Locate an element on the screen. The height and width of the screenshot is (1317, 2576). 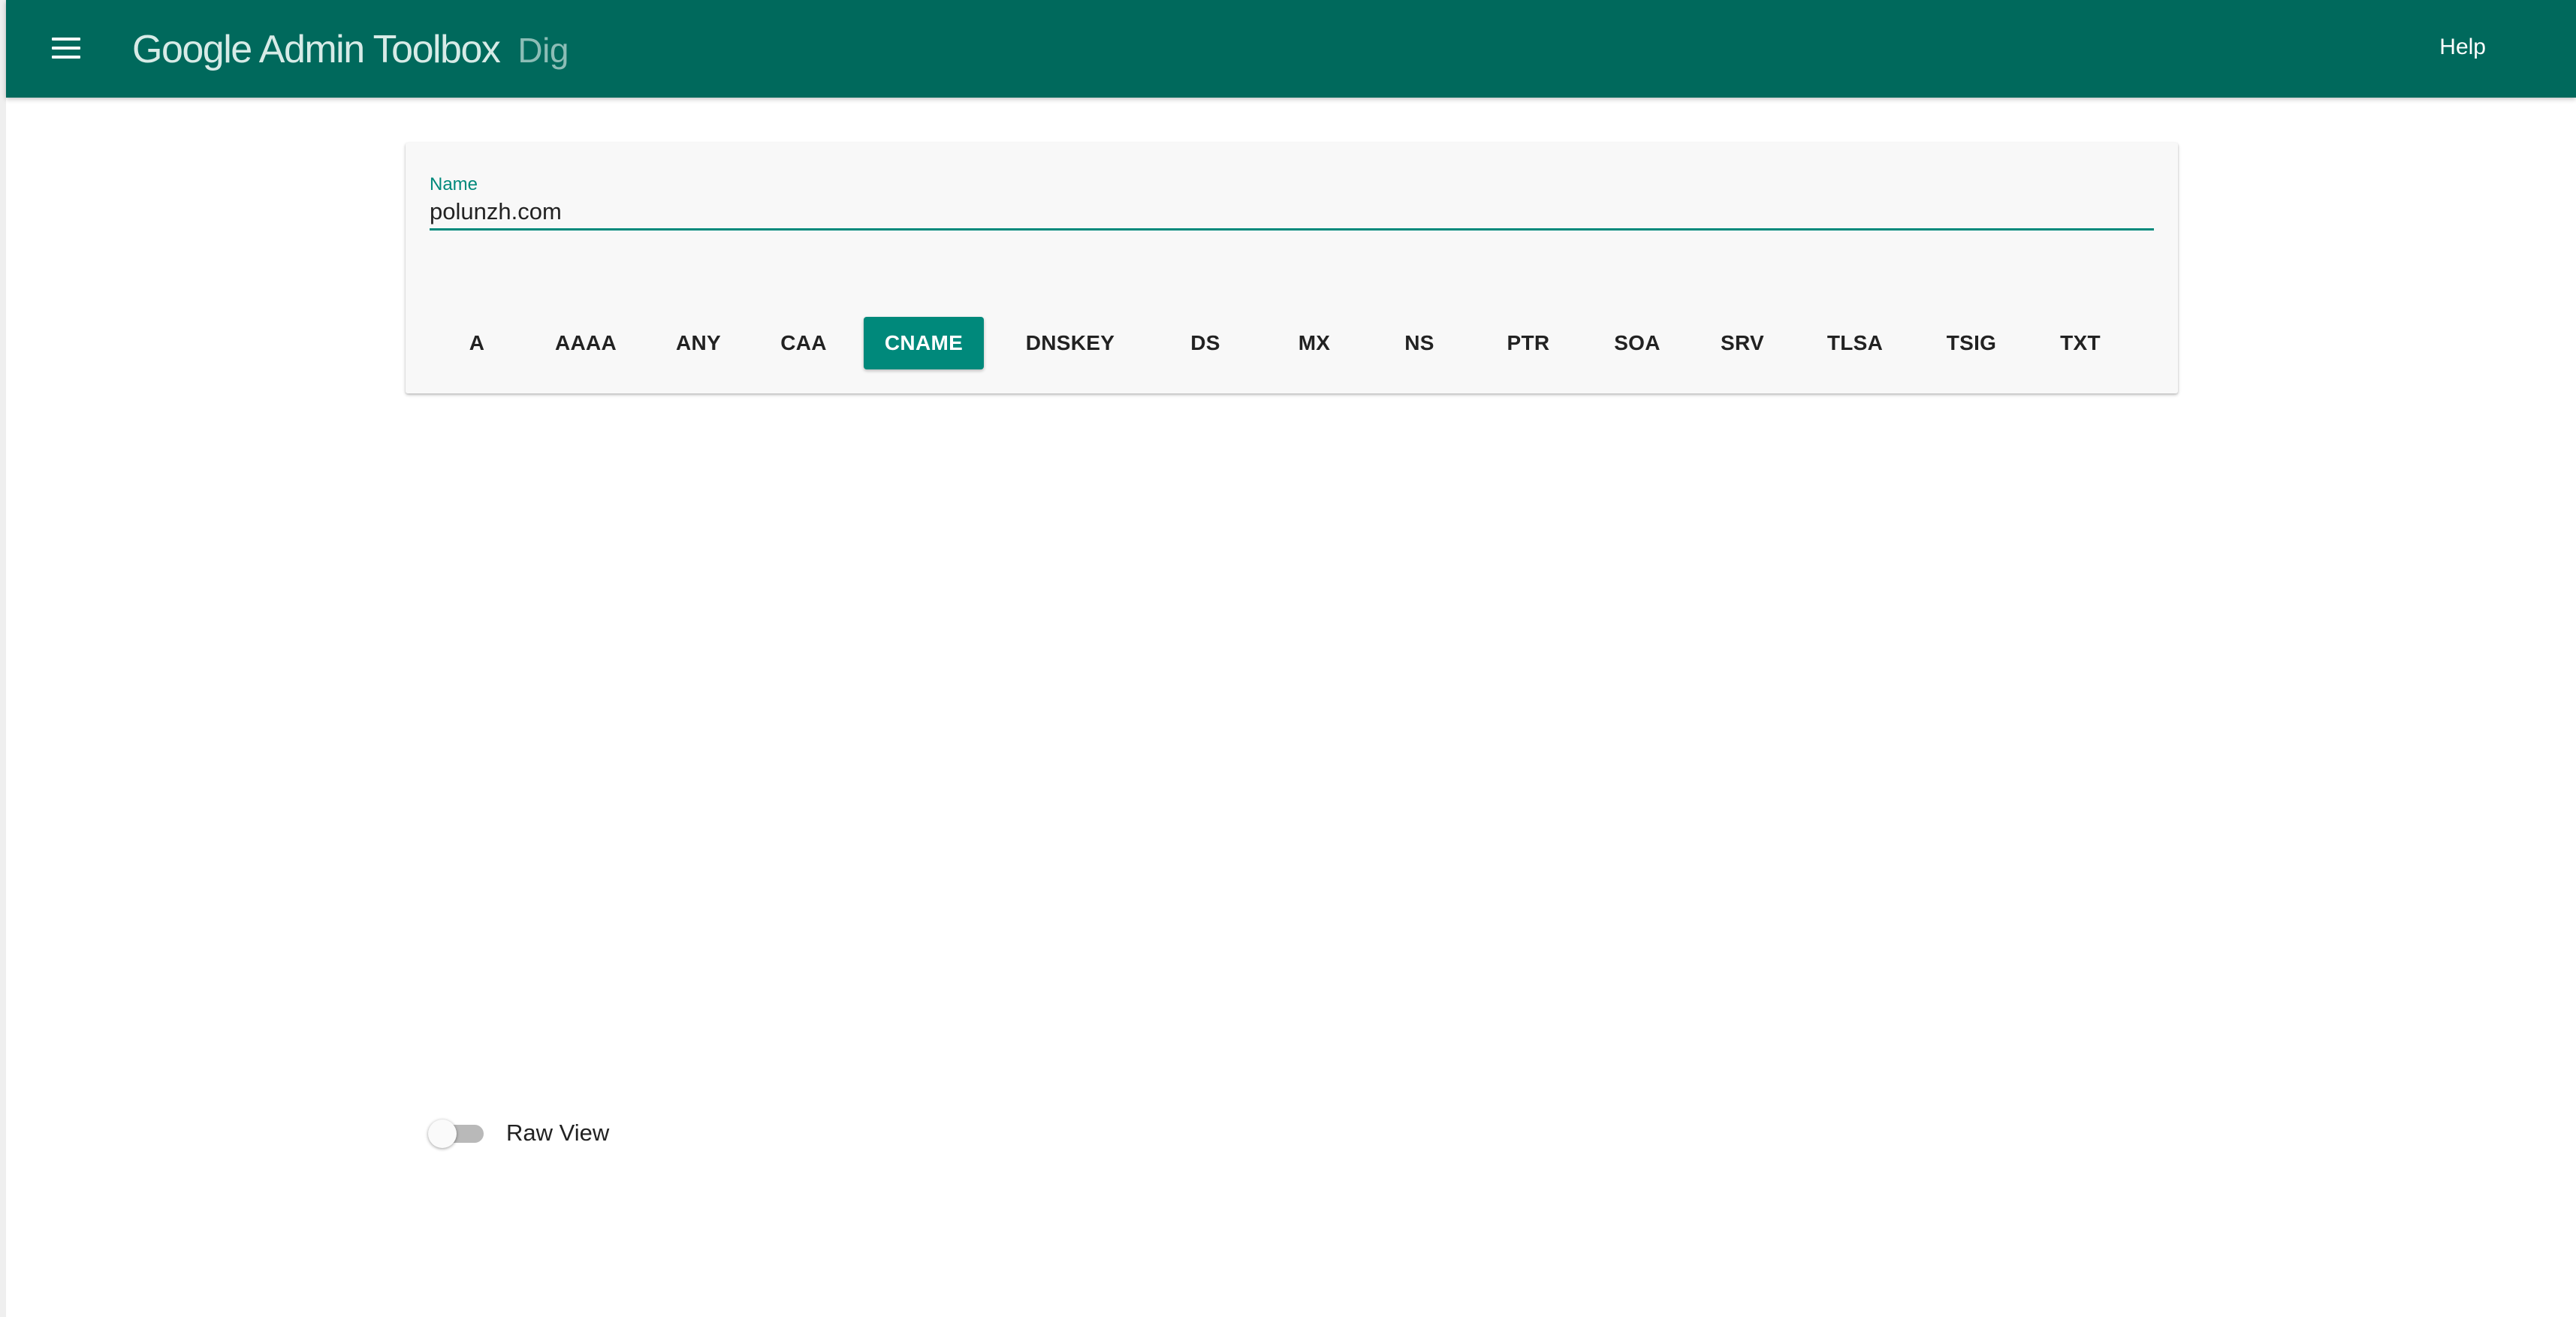
record-type-soa-button: SOA is located at coordinates (1637, 343).